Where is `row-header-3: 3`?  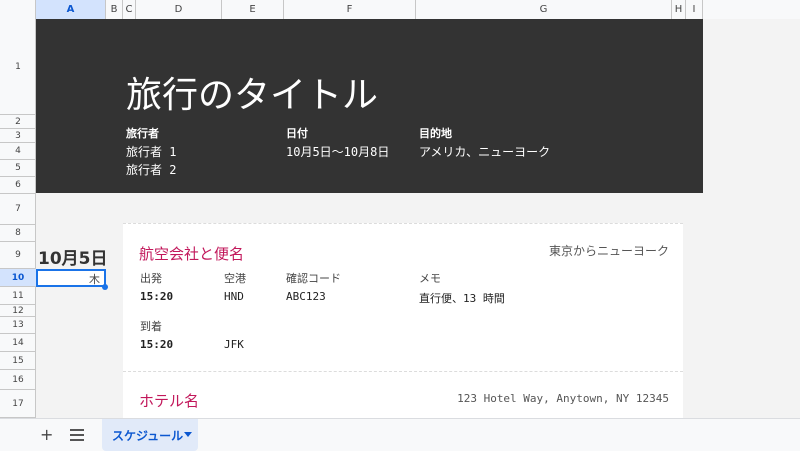
row-header-3: 3 is located at coordinates (18, 136).